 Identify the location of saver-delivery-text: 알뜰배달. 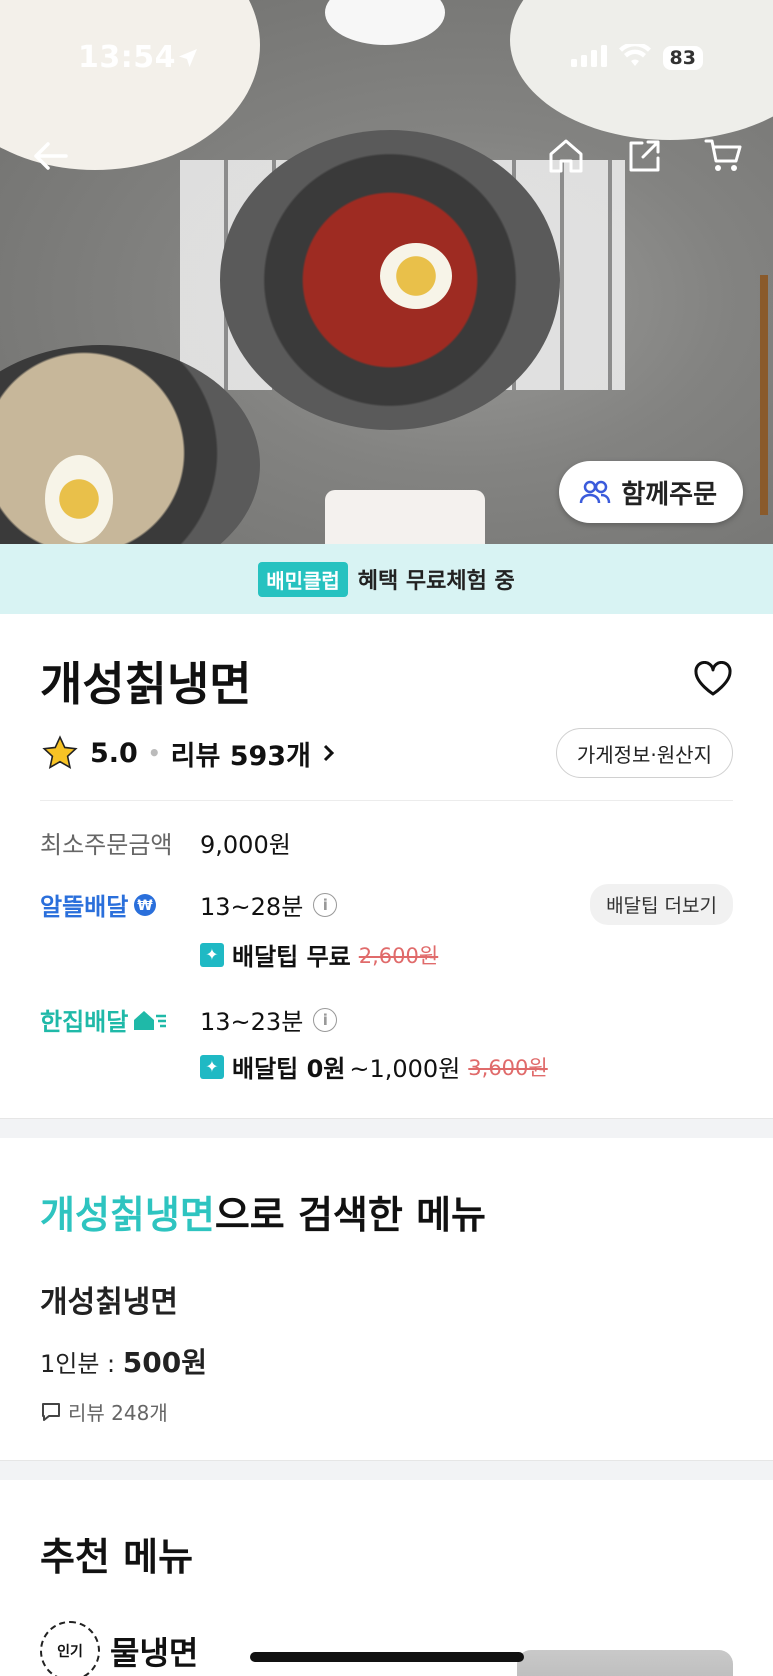
(84, 907).